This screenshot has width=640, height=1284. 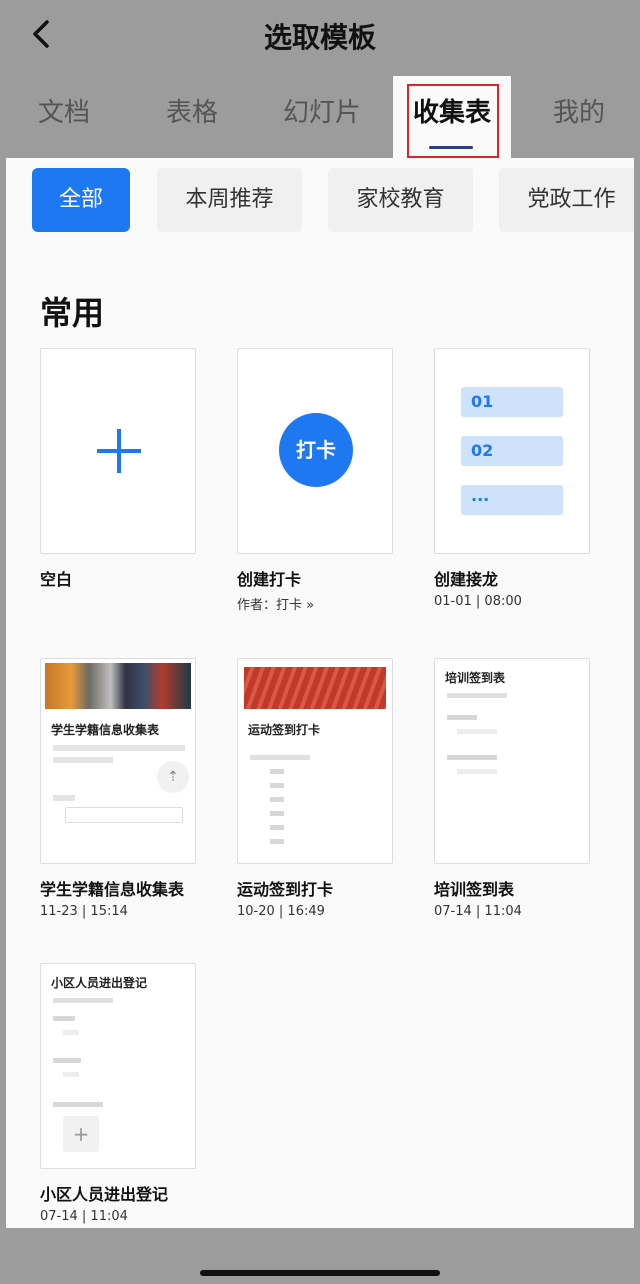 I want to click on template-name: 空白, so click(x=56, y=579).